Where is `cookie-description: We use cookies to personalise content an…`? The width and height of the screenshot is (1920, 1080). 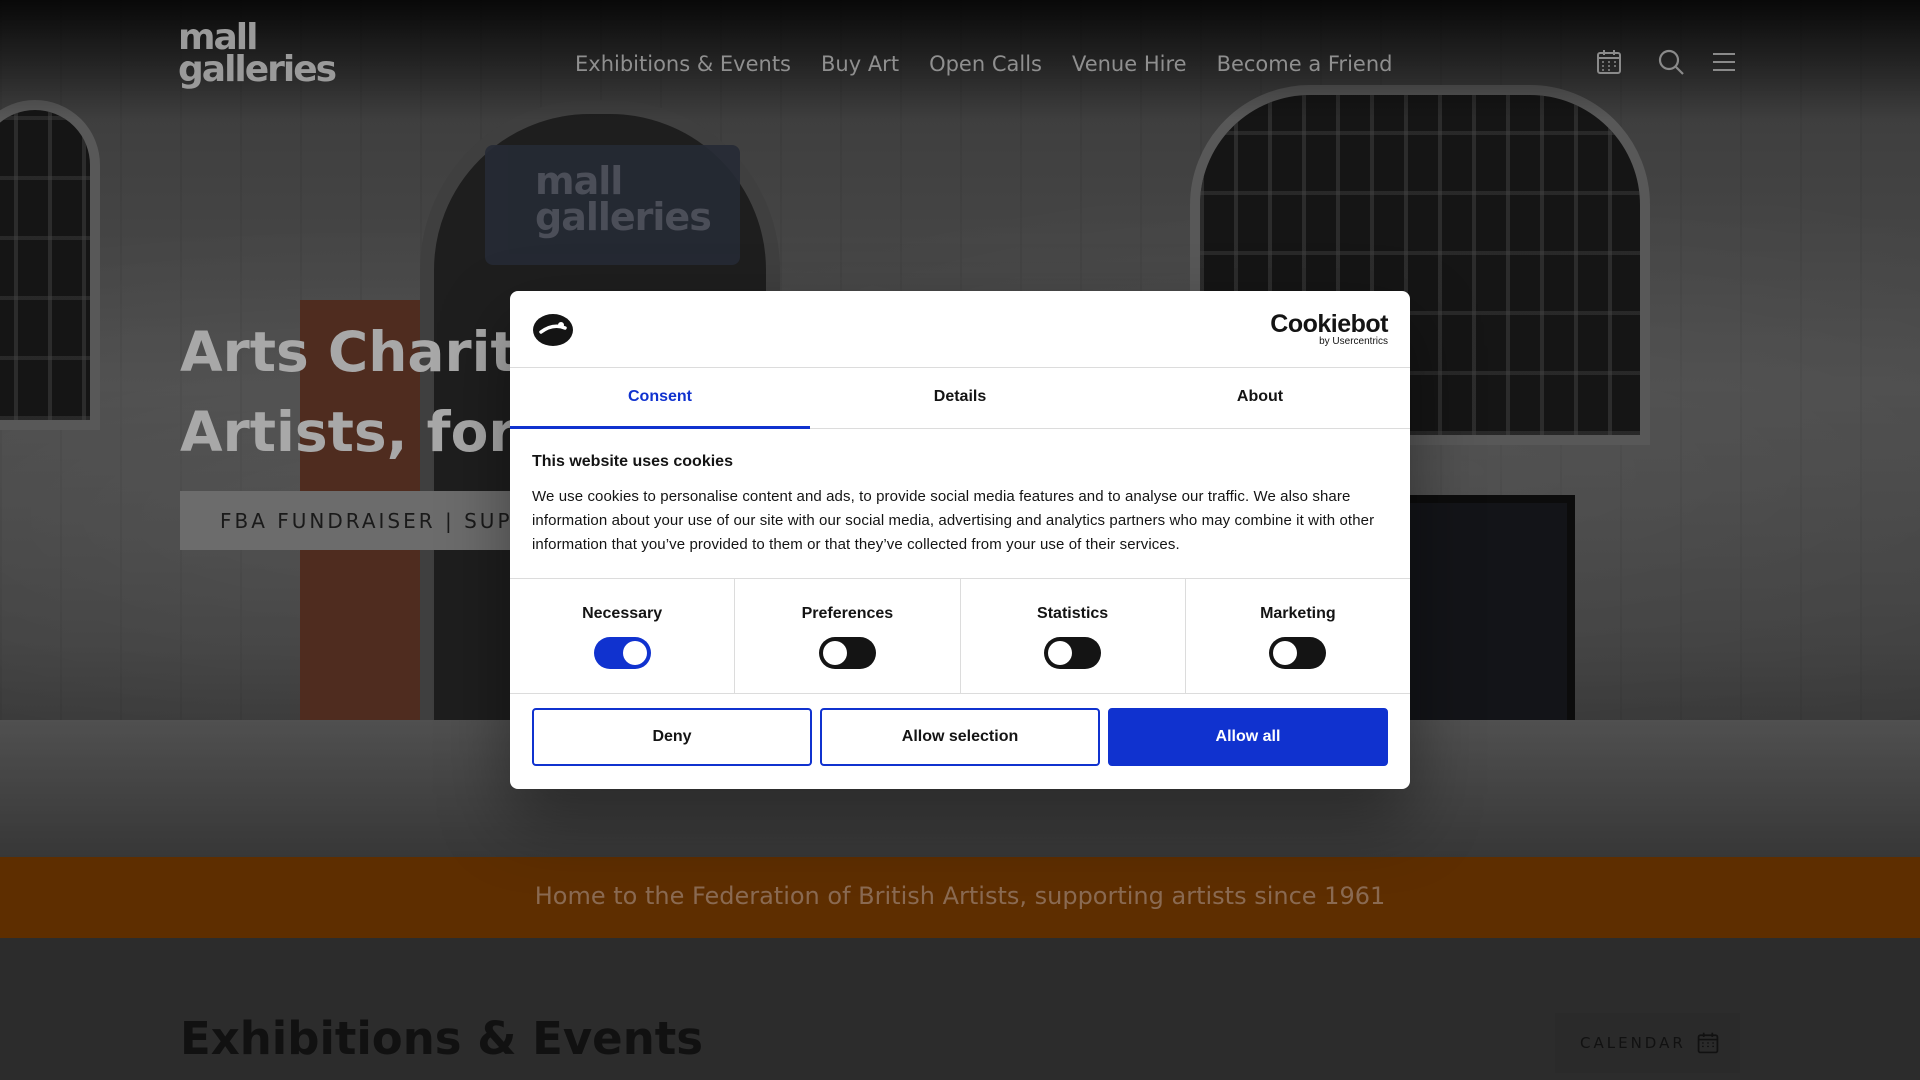 cookie-description: We use cookies to personalise content an… is located at coordinates (953, 520).